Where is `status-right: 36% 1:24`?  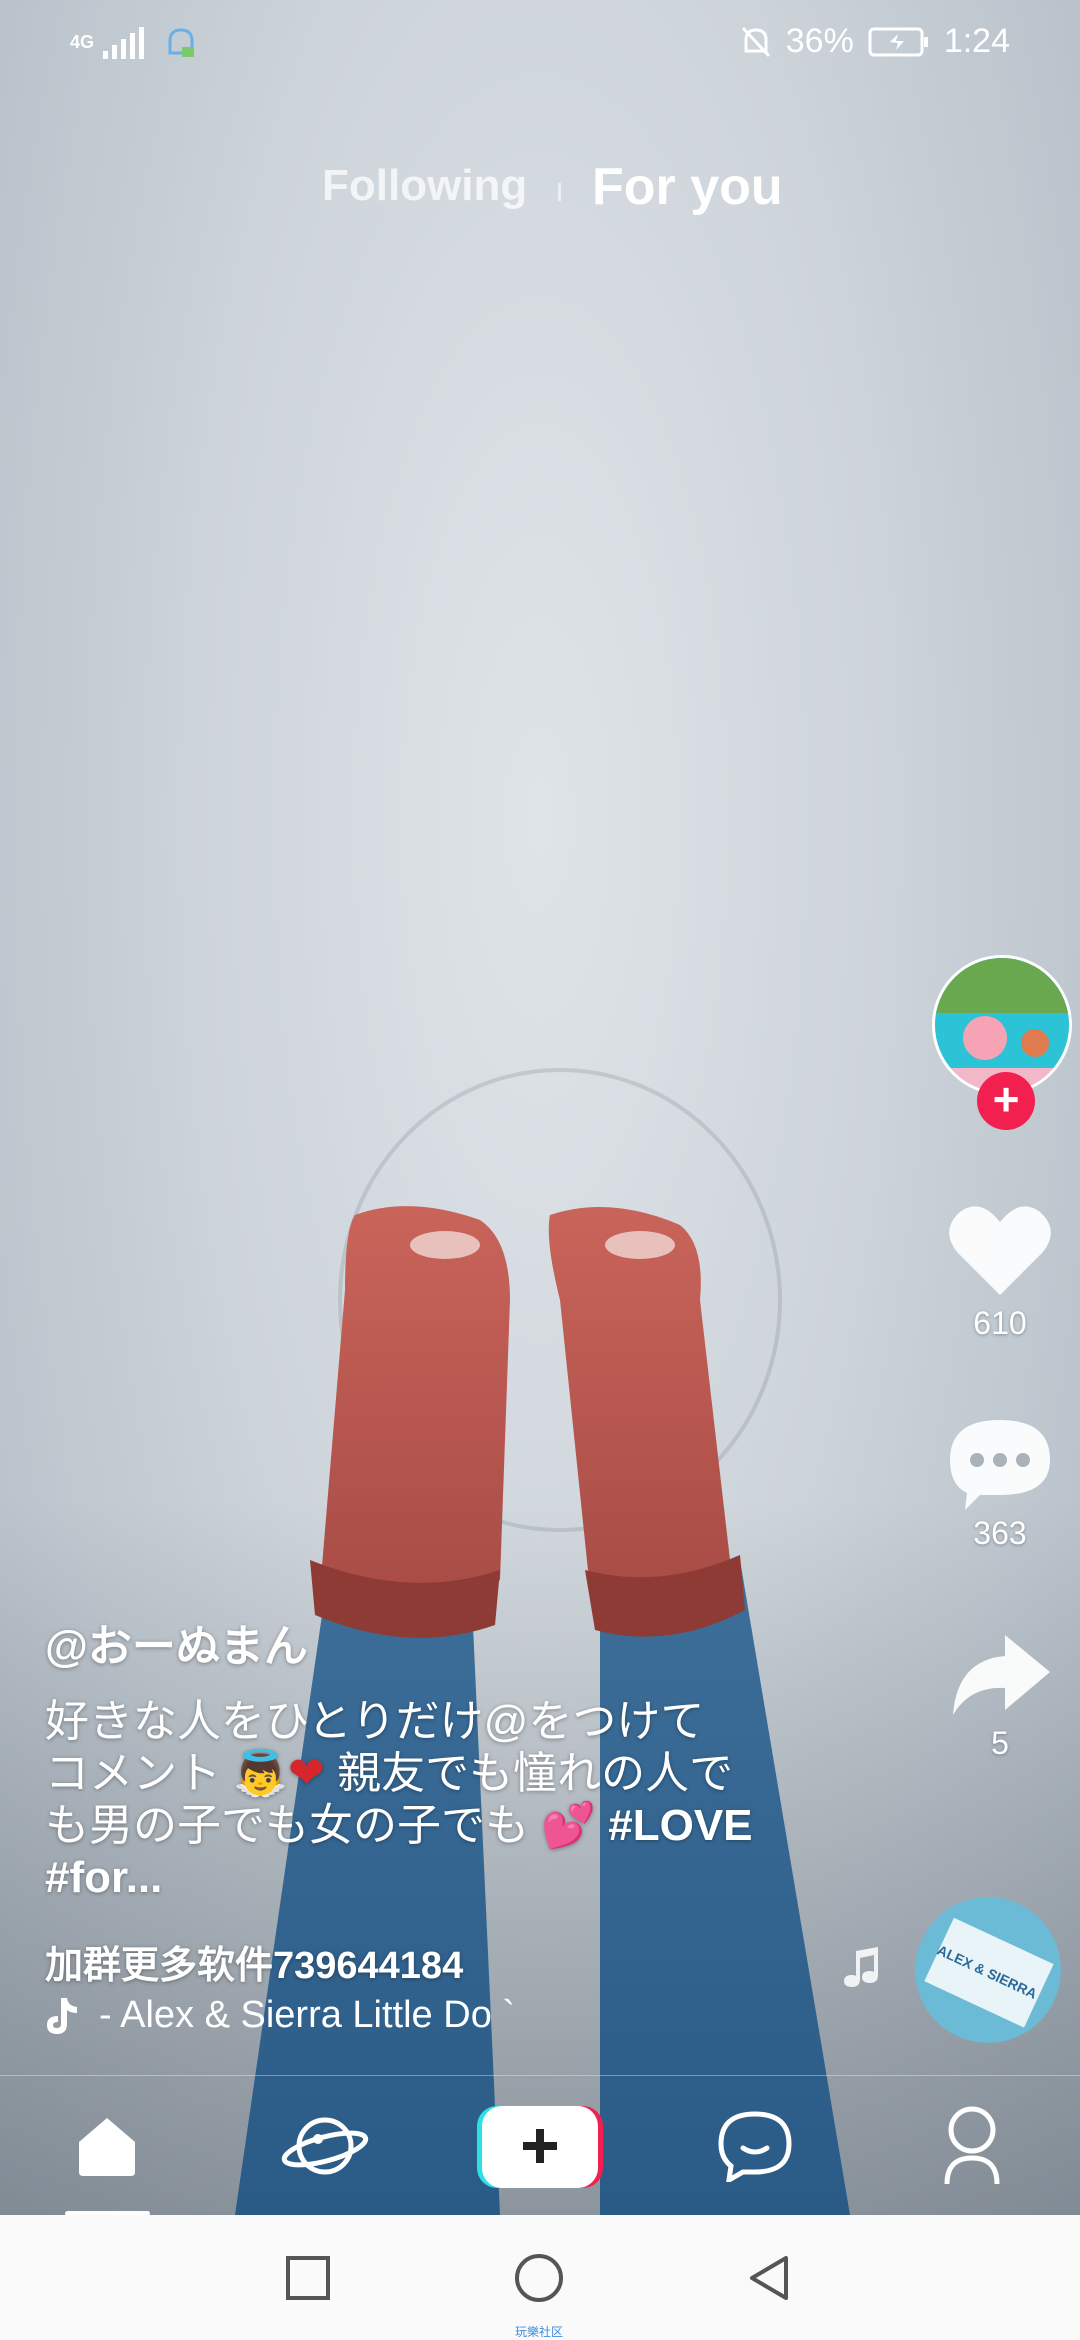
status-right: 36% 1:24 is located at coordinates (875, 41).